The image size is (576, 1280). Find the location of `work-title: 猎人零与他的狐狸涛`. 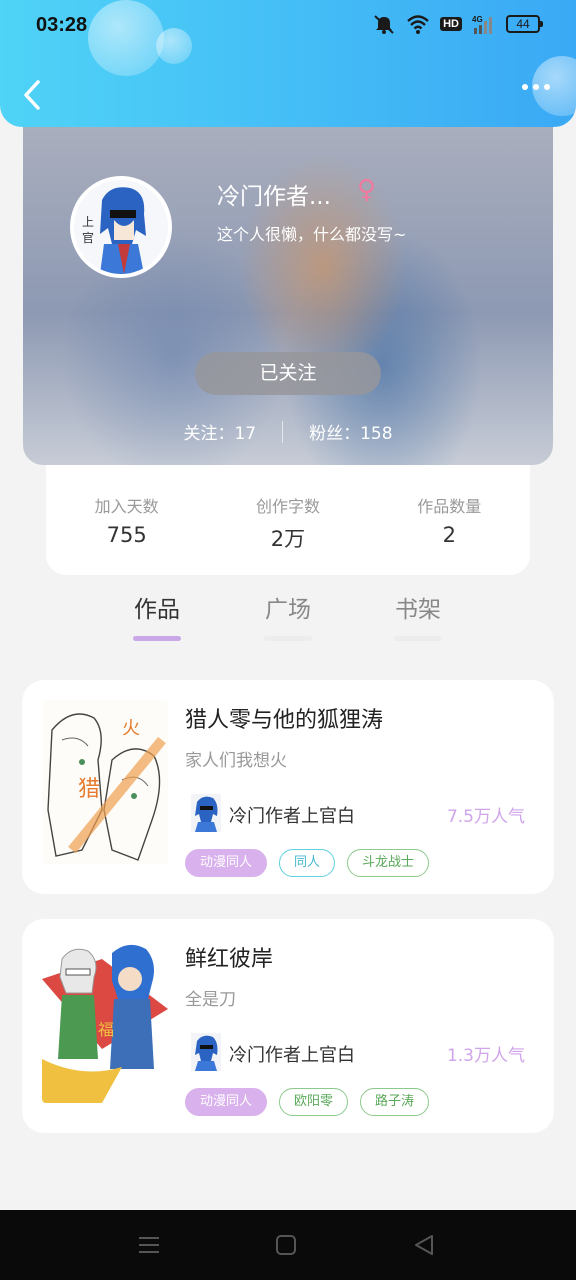

work-title: 猎人零与他的狐狸涛 is located at coordinates (284, 720).